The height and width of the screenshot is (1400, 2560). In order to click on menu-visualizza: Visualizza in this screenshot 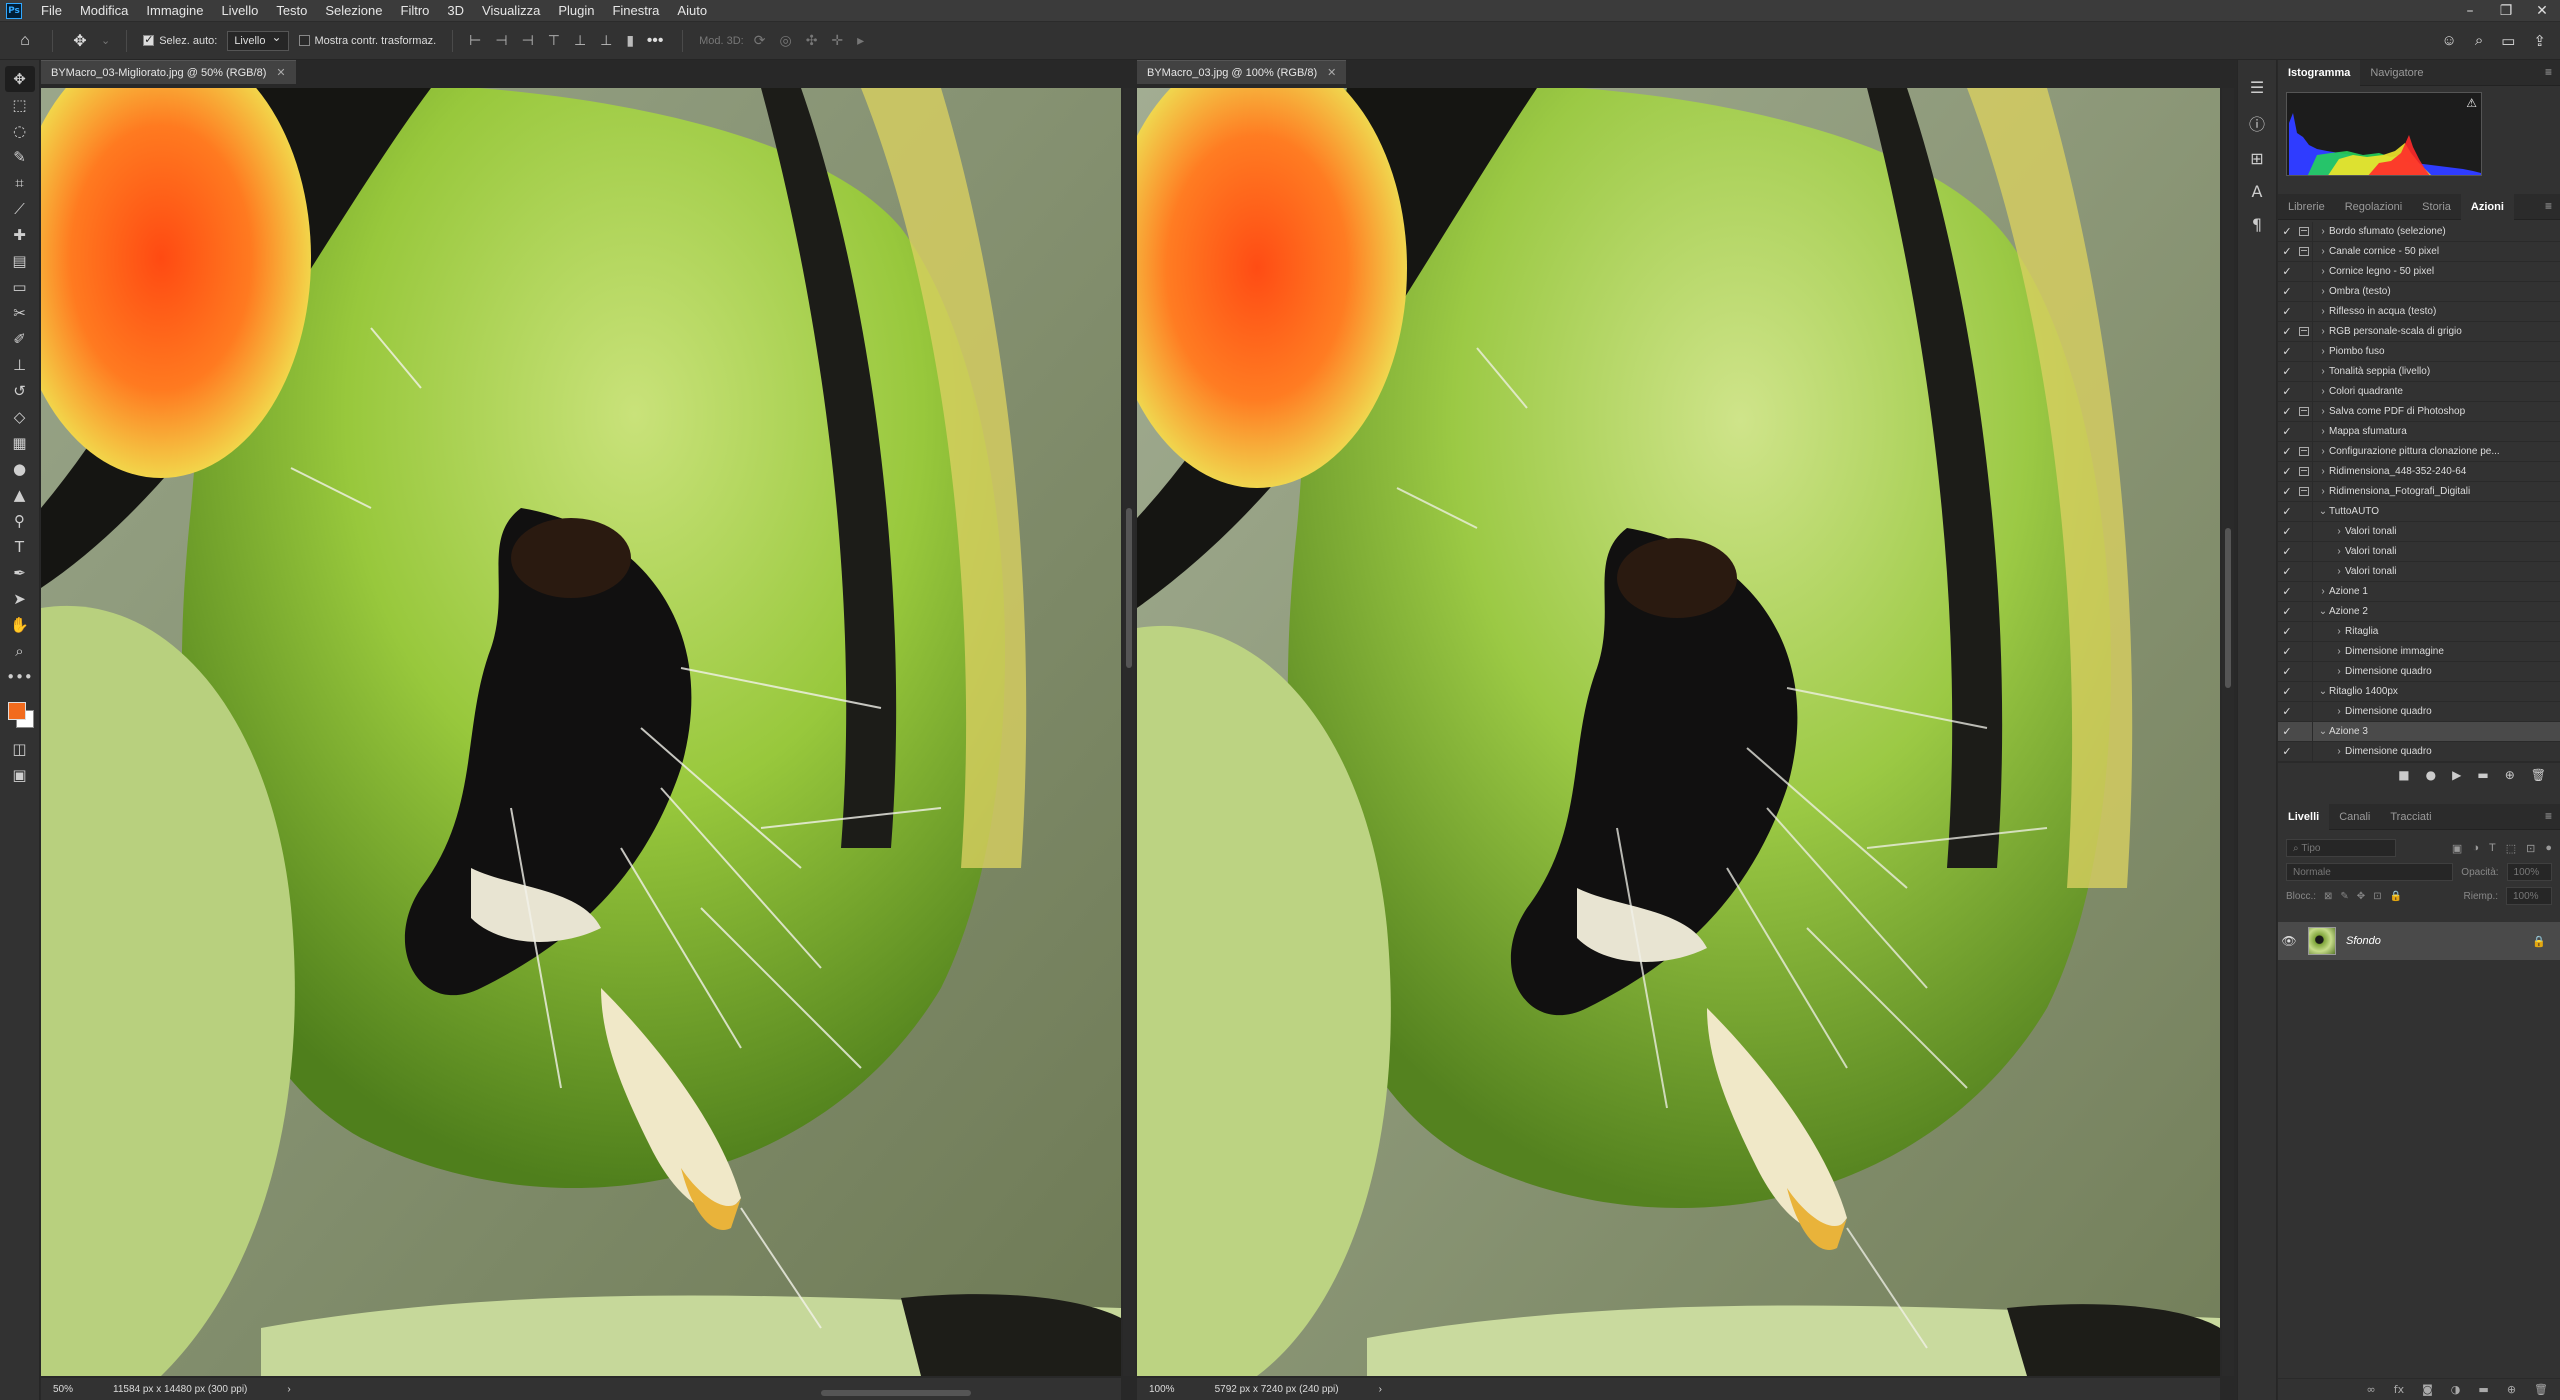, I will do `click(511, 10)`.